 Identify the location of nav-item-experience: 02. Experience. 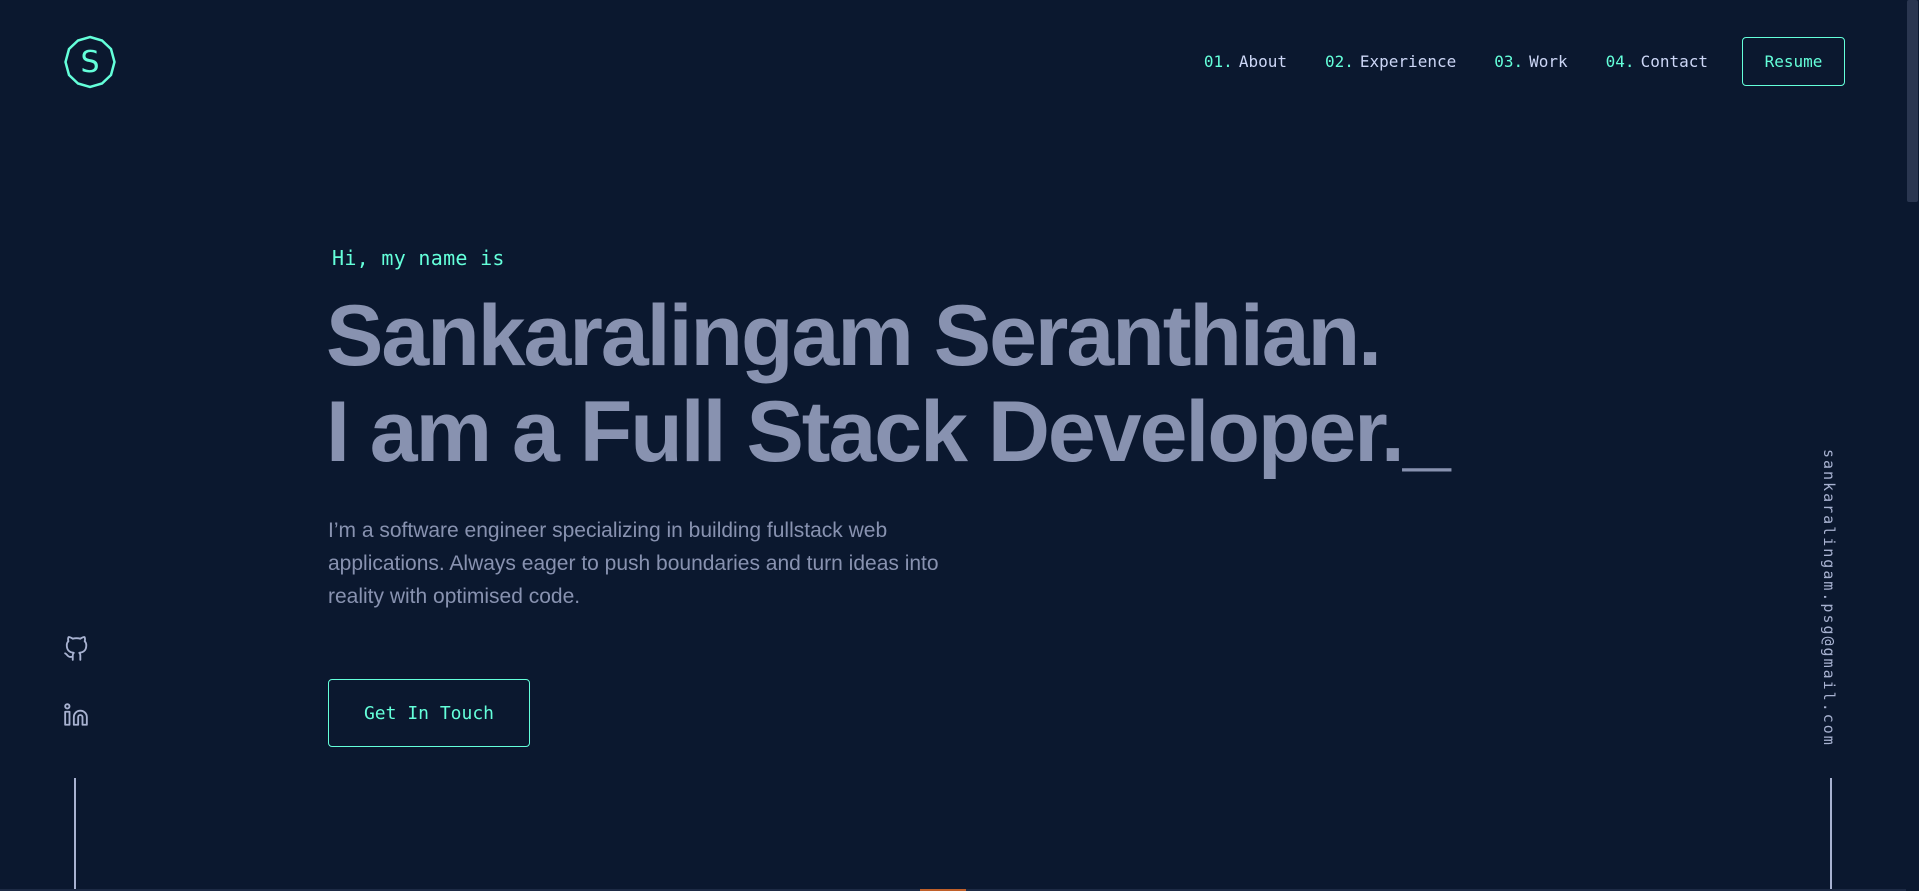
(1390, 61).